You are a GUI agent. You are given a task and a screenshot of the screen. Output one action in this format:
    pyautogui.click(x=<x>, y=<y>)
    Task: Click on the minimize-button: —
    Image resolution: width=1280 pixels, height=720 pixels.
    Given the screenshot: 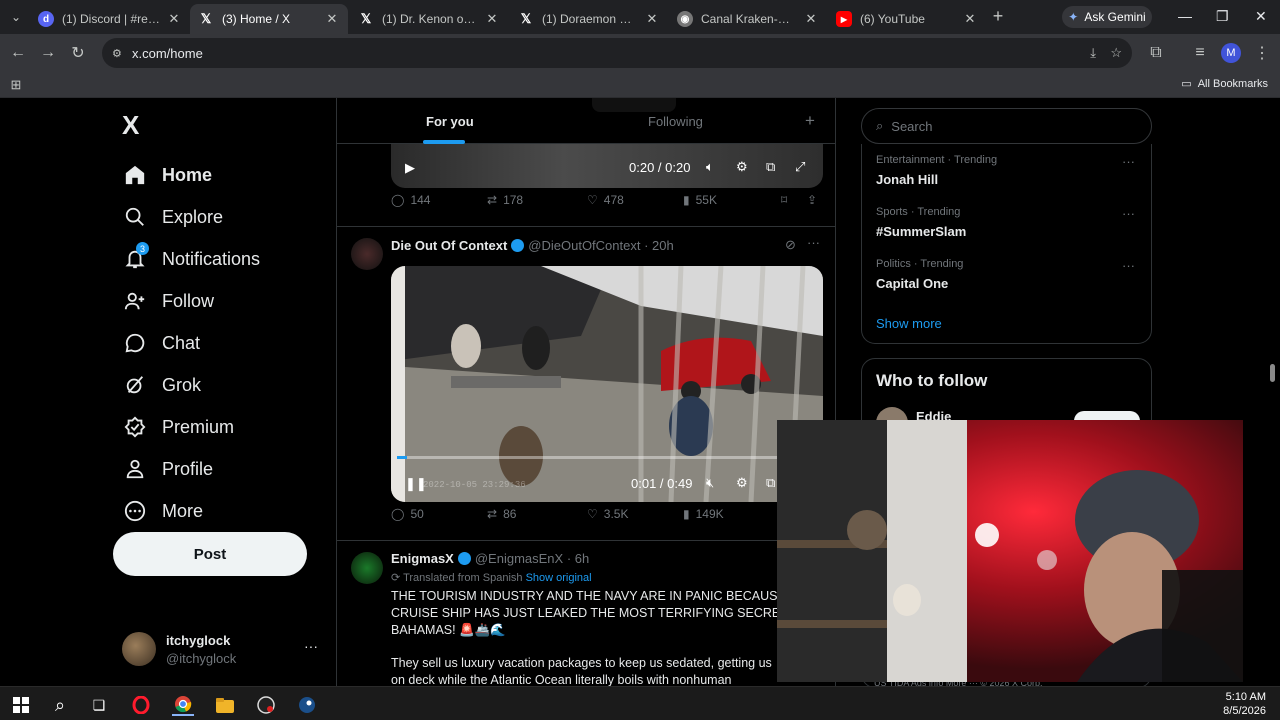 What is the action you would take?
    pyautogui.click(x=1185, y=16)
    